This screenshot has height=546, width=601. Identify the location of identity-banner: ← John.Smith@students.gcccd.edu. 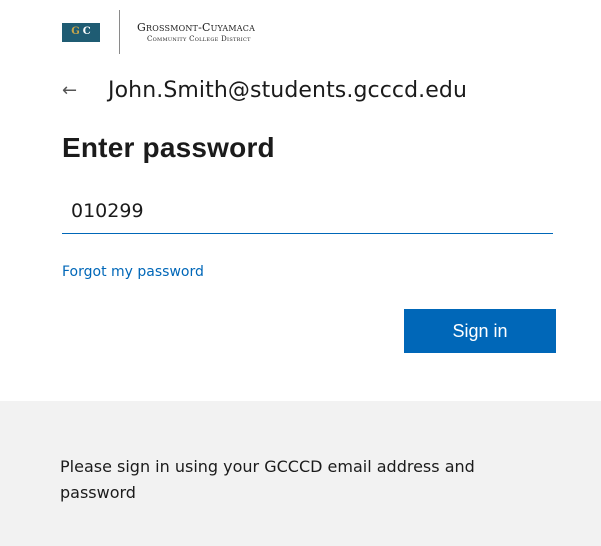
(264, 91).